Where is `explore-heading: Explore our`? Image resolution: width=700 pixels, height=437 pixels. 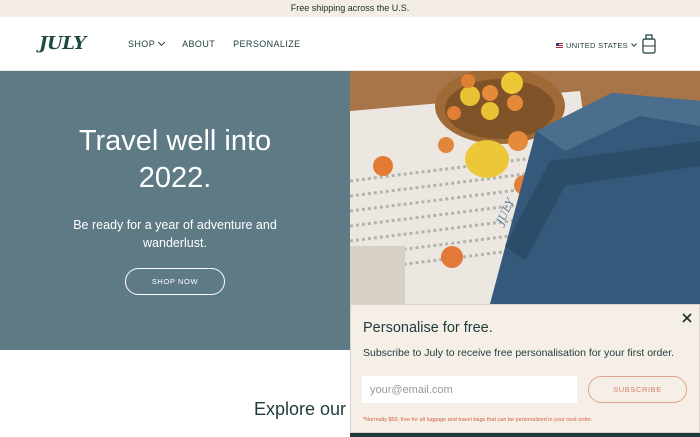 explore-heading: Explore our is located at coordinates (300, 409).